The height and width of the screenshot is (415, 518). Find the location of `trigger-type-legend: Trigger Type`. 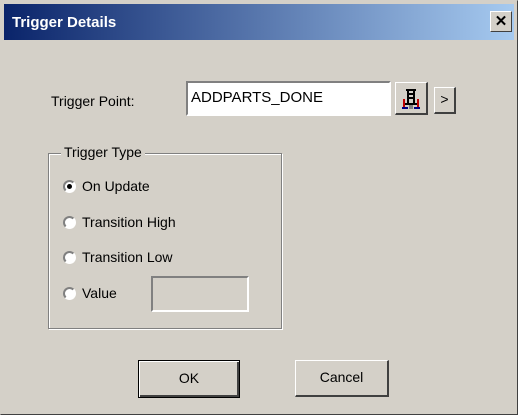

trigger-type-legend: Trigger Type is located at coordinates (103, 152).